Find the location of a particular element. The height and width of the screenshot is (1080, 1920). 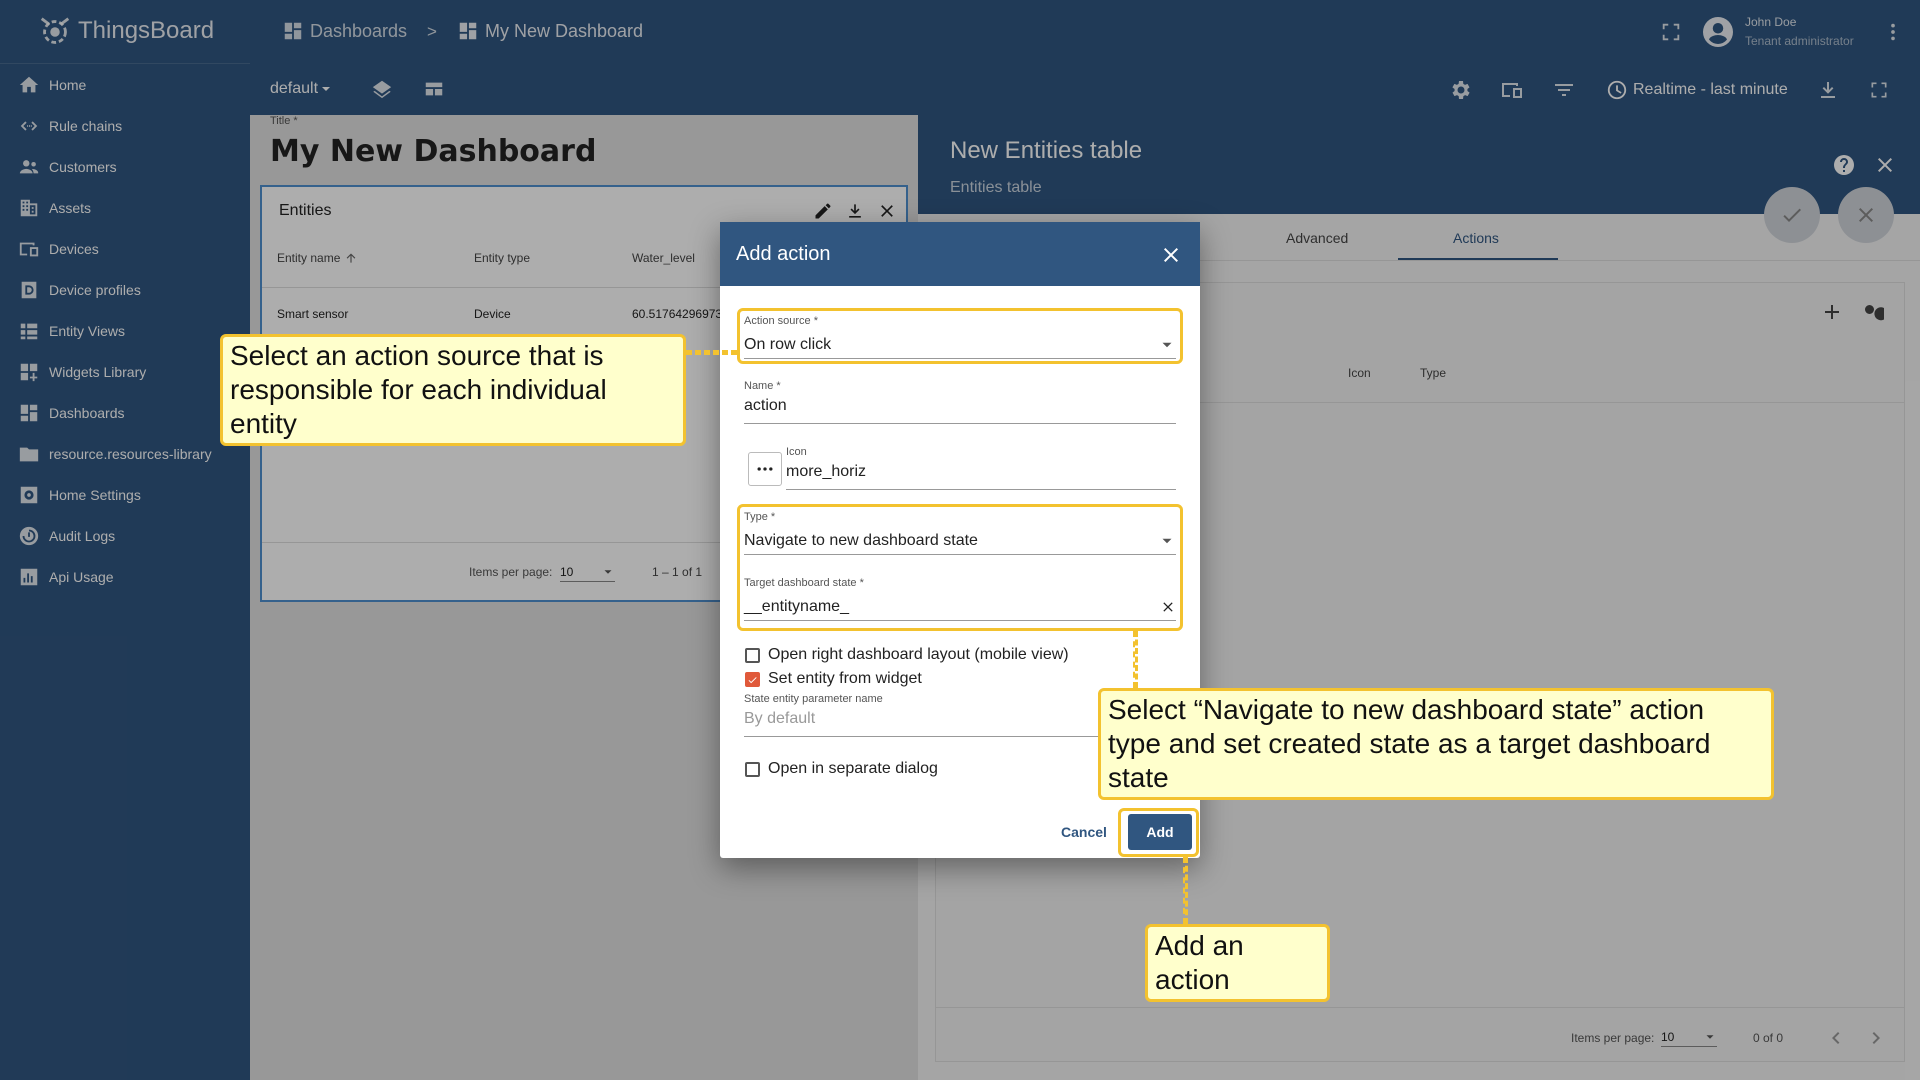

name-input: action is located at coordinates (960, 410).